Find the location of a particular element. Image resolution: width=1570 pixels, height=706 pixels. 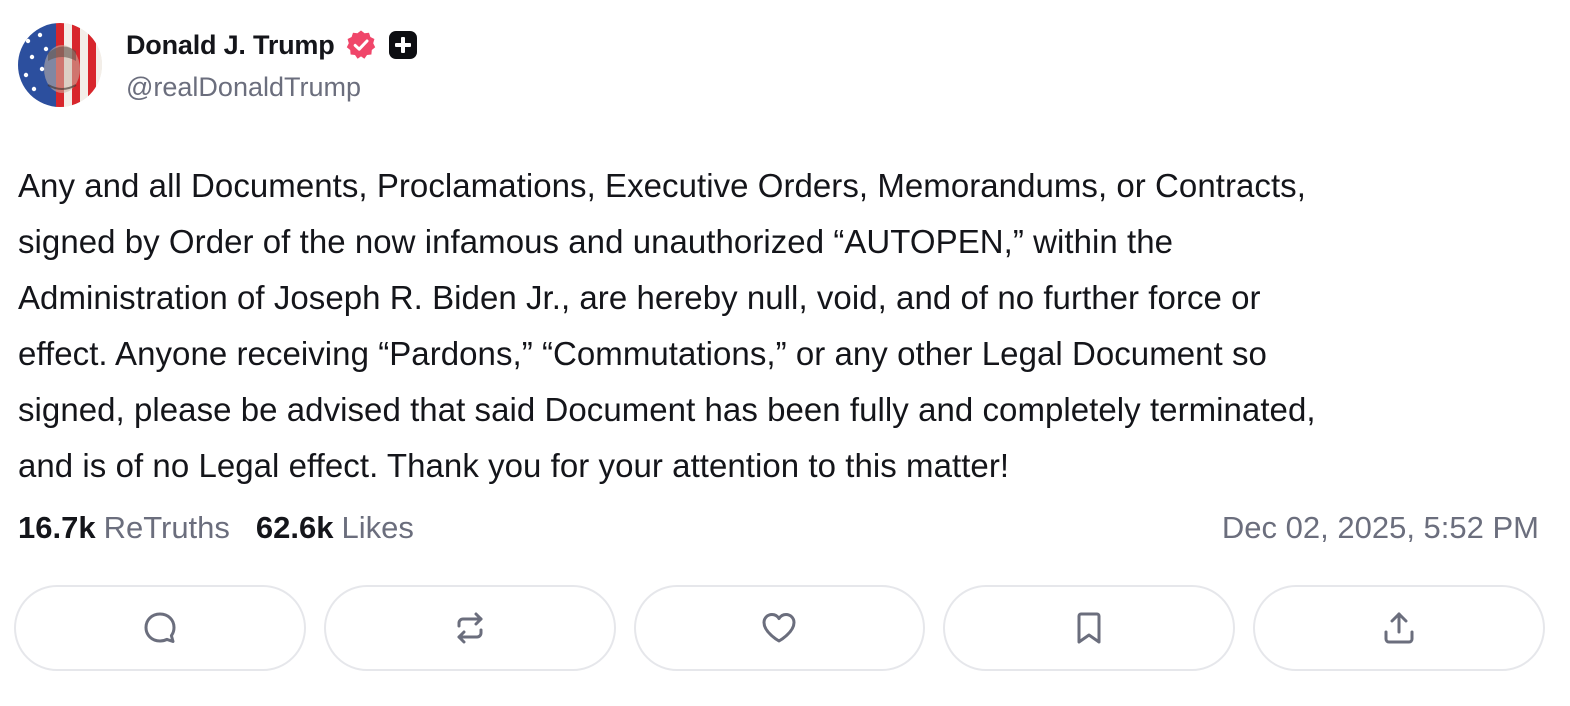

heart-icon is located at coordinates (779, 628).